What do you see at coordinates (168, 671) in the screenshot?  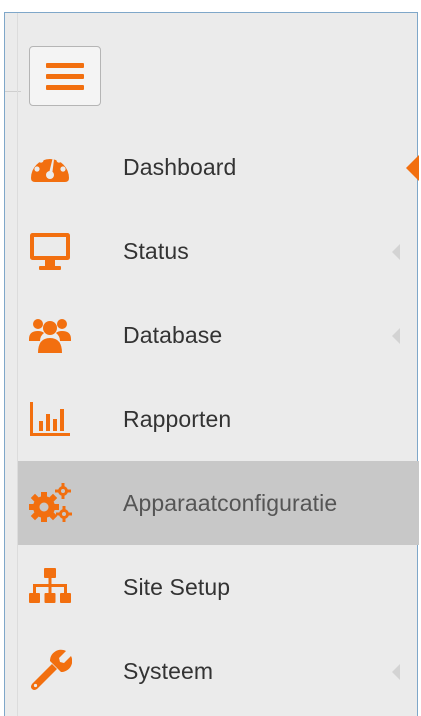 I see `sidebar-item-label: Systeem` at bounding box center [168, 671].